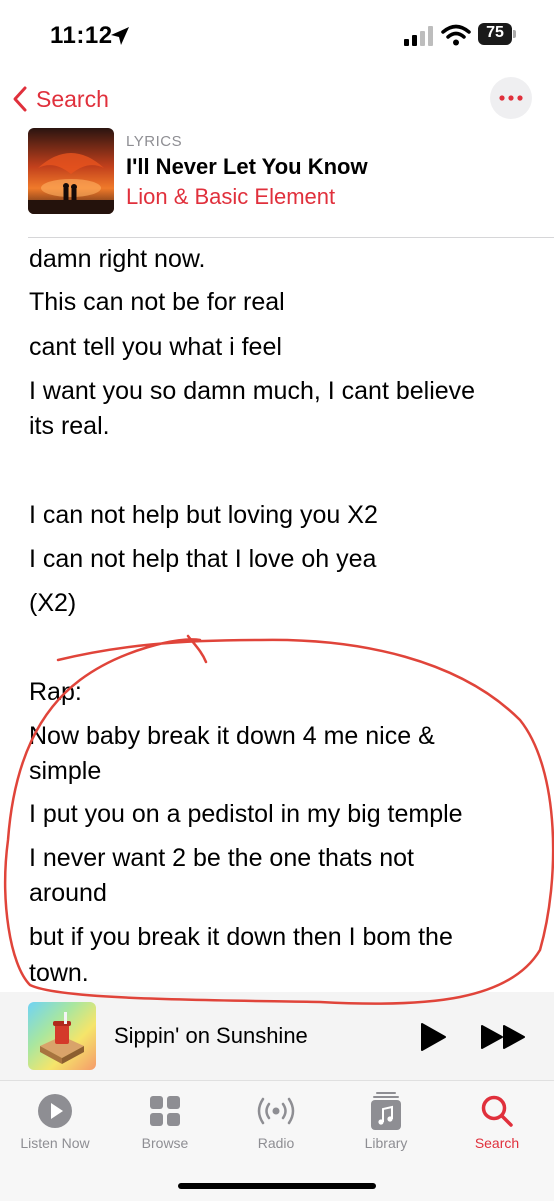  What do you see at coordinates (69, 426) in the screenshot?
I see `lyric-line: its real.` at bounding box center [69, 426].